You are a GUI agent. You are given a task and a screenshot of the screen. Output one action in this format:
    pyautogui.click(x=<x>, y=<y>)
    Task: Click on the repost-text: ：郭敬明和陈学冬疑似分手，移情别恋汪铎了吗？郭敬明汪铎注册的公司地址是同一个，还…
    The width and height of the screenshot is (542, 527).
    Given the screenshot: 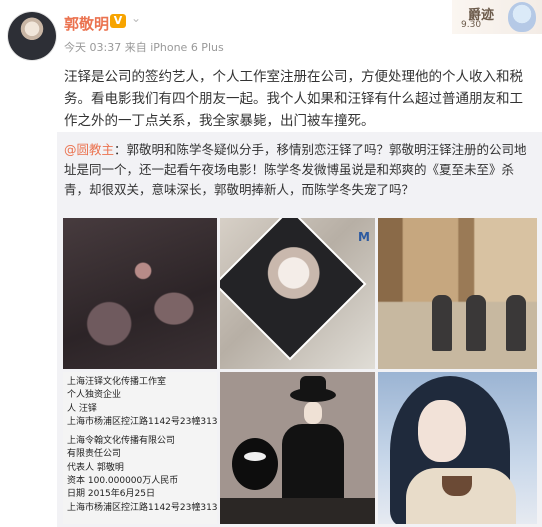 What is the action you would take?
    pyautogui.click(x=295, y=169)
    